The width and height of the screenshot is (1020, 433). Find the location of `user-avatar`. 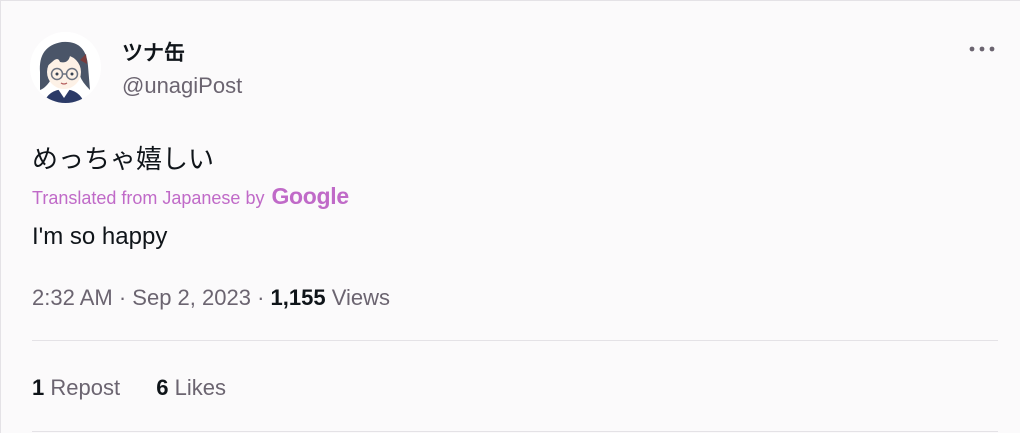

user-avatar is located at coordinates (65, 67).